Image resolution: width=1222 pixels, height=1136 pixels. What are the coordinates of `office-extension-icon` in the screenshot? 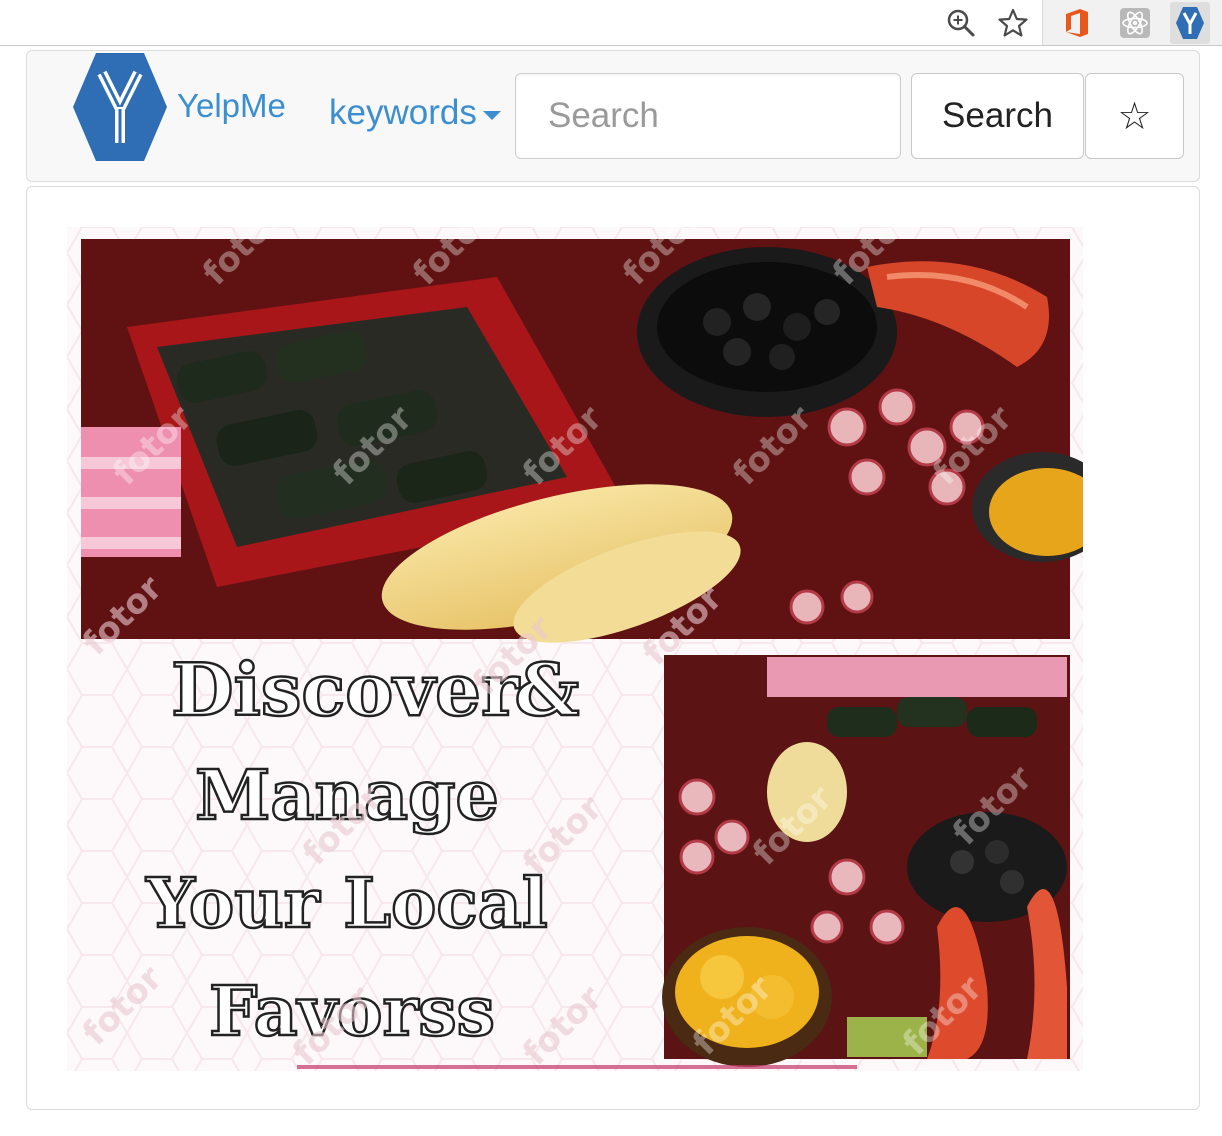 It's located at (1077, 23).